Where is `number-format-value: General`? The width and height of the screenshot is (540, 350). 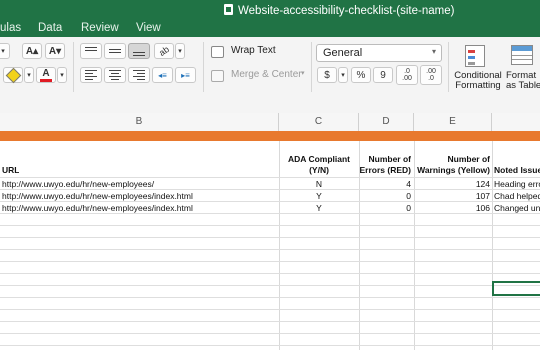 number-format-value: General is located at coordinates (343, 53).